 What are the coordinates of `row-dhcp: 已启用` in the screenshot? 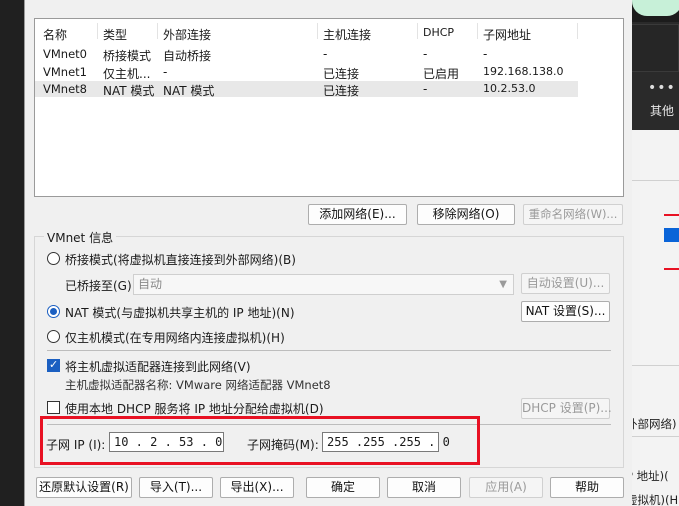 It's located at (441, 74).